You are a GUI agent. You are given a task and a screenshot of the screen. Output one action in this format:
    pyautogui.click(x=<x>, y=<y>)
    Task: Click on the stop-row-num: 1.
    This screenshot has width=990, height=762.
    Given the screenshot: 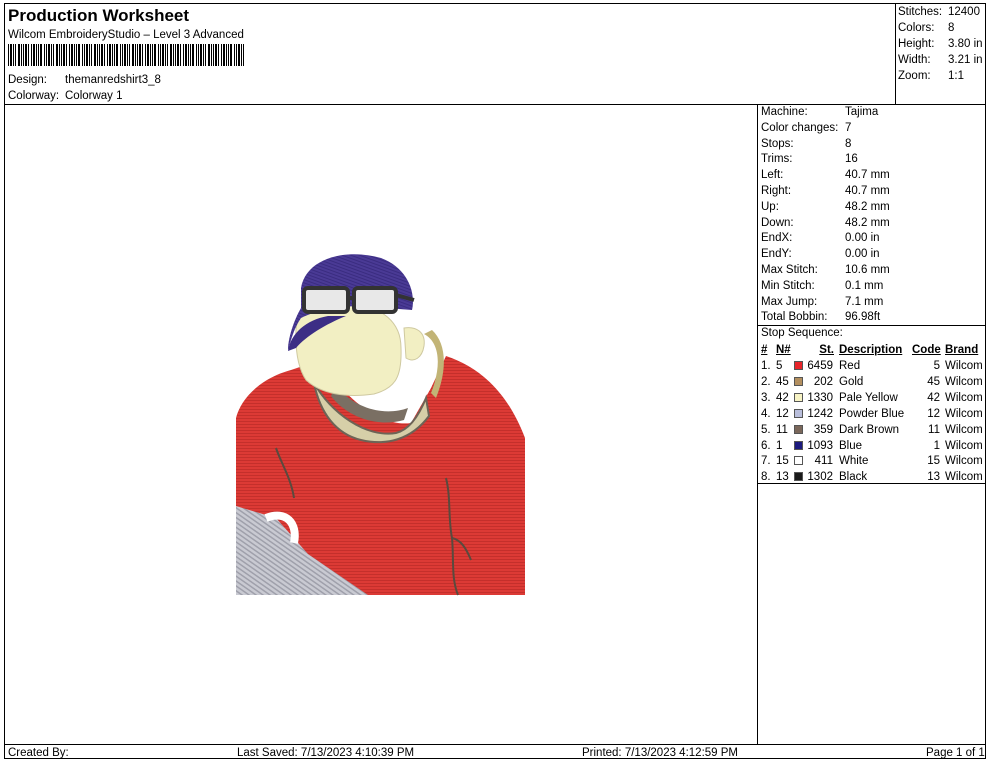 What is the action you would take?
    pyautogui.click(x=766, y=366)
    